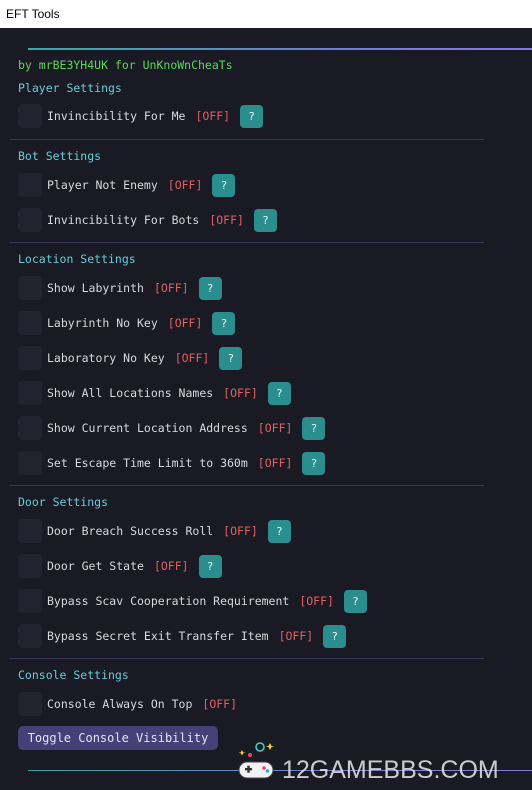 The height and width of the screenshot is (790, 532). I want to click on section-title-door: Door Settings, so click(63, 502).